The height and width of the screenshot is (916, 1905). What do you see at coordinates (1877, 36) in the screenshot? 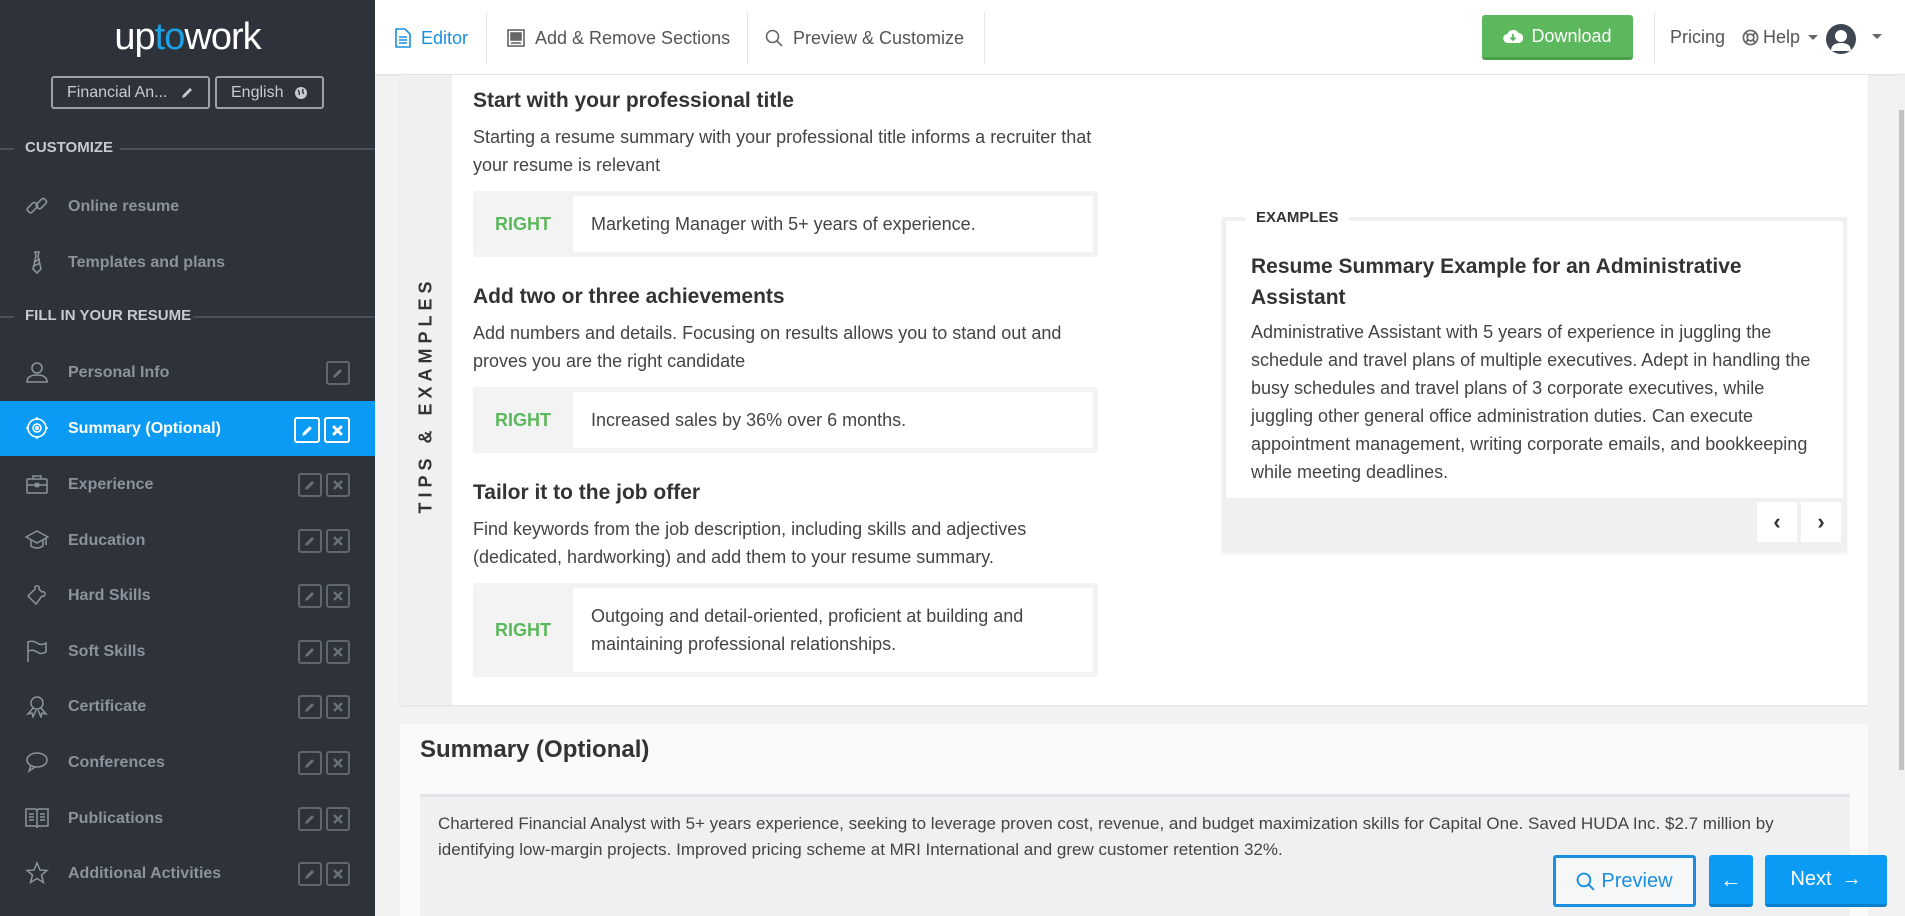
I see `account-caret-down-icon` at bounding box center [1877, 36].